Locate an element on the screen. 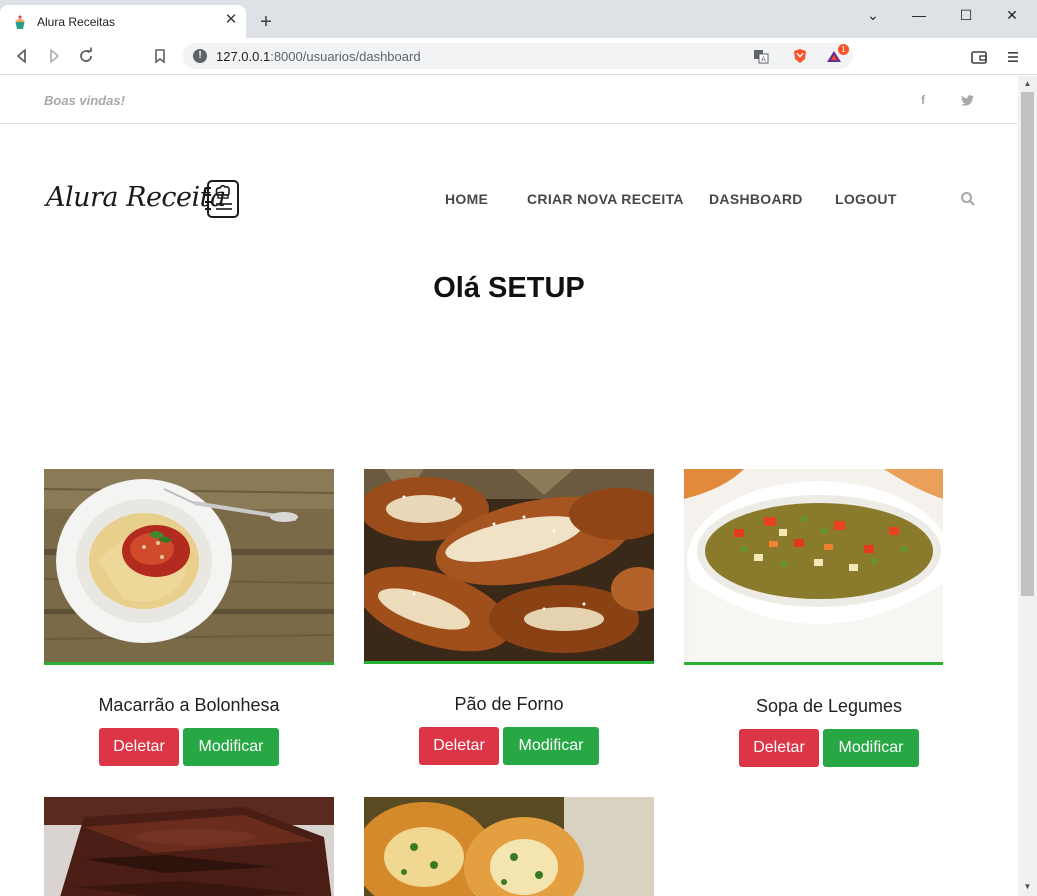 The height and width of the screenshot is (896, 1037). welcome-text: Boas vindas! is located at coordinates (84, 100).